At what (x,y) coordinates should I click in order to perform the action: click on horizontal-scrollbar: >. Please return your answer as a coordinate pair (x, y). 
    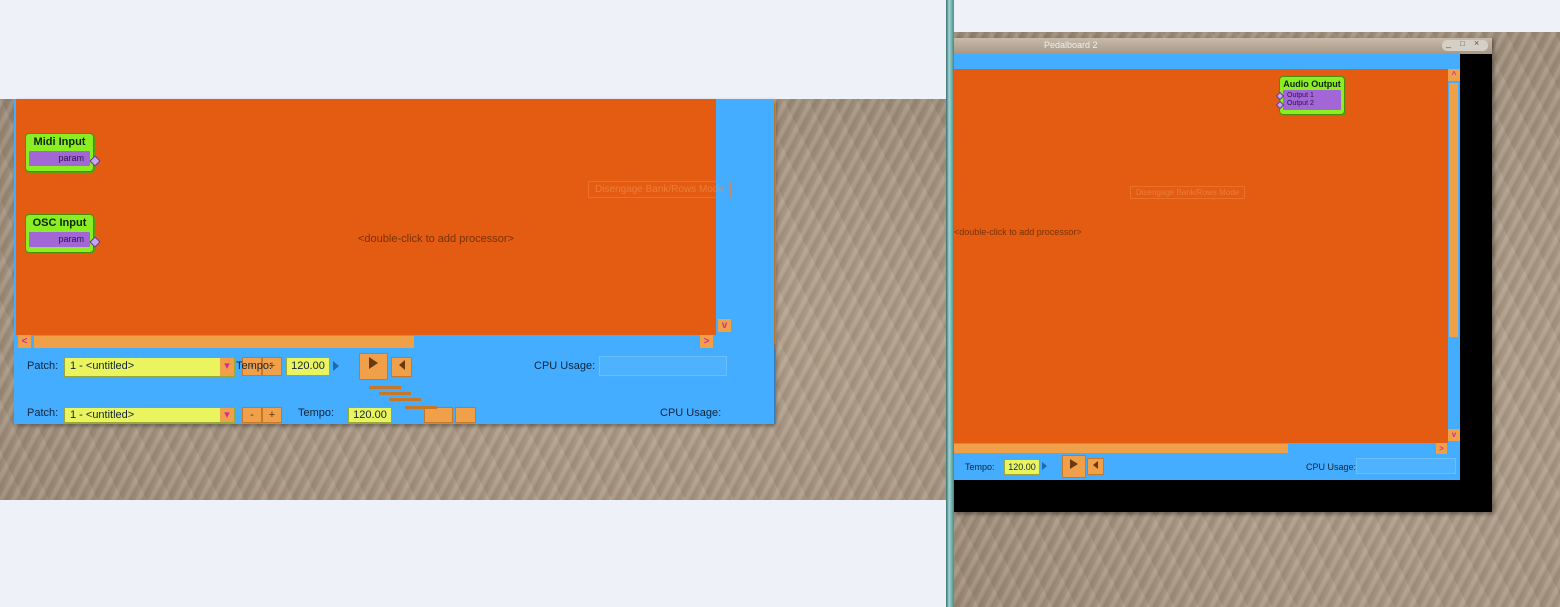
    Looking at the image, I should click on (1201, 448).